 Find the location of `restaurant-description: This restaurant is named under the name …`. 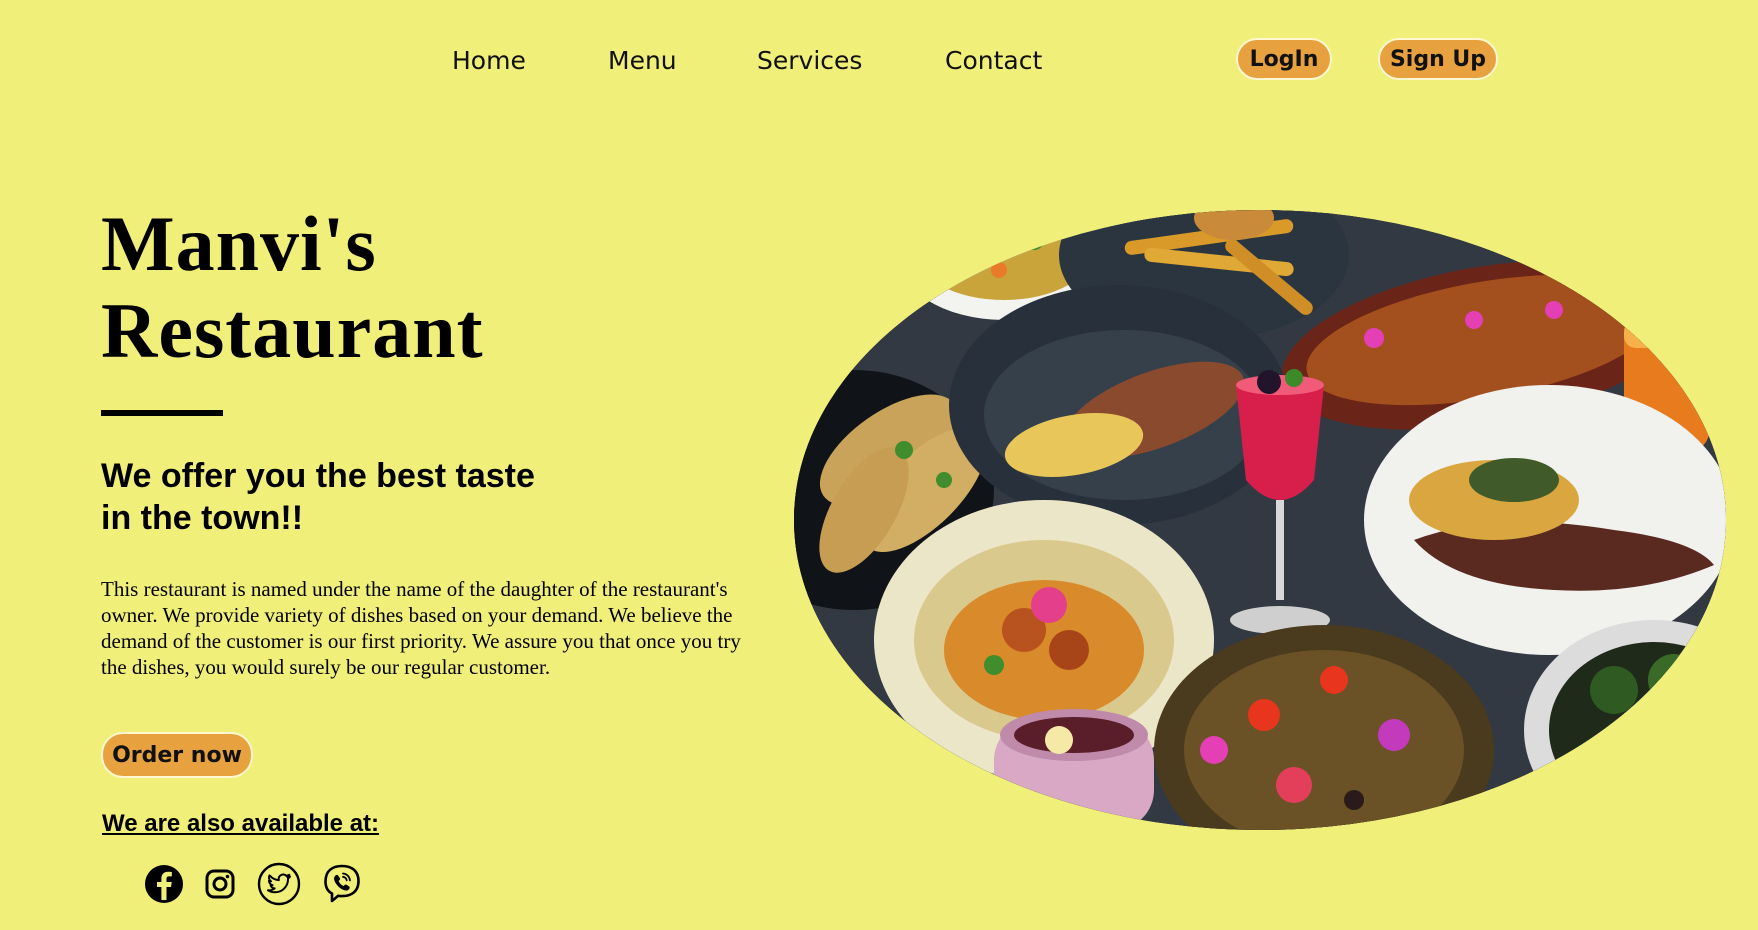

restaurant-description: This restaurant is named under the name … is located at coordinates (421, 628).